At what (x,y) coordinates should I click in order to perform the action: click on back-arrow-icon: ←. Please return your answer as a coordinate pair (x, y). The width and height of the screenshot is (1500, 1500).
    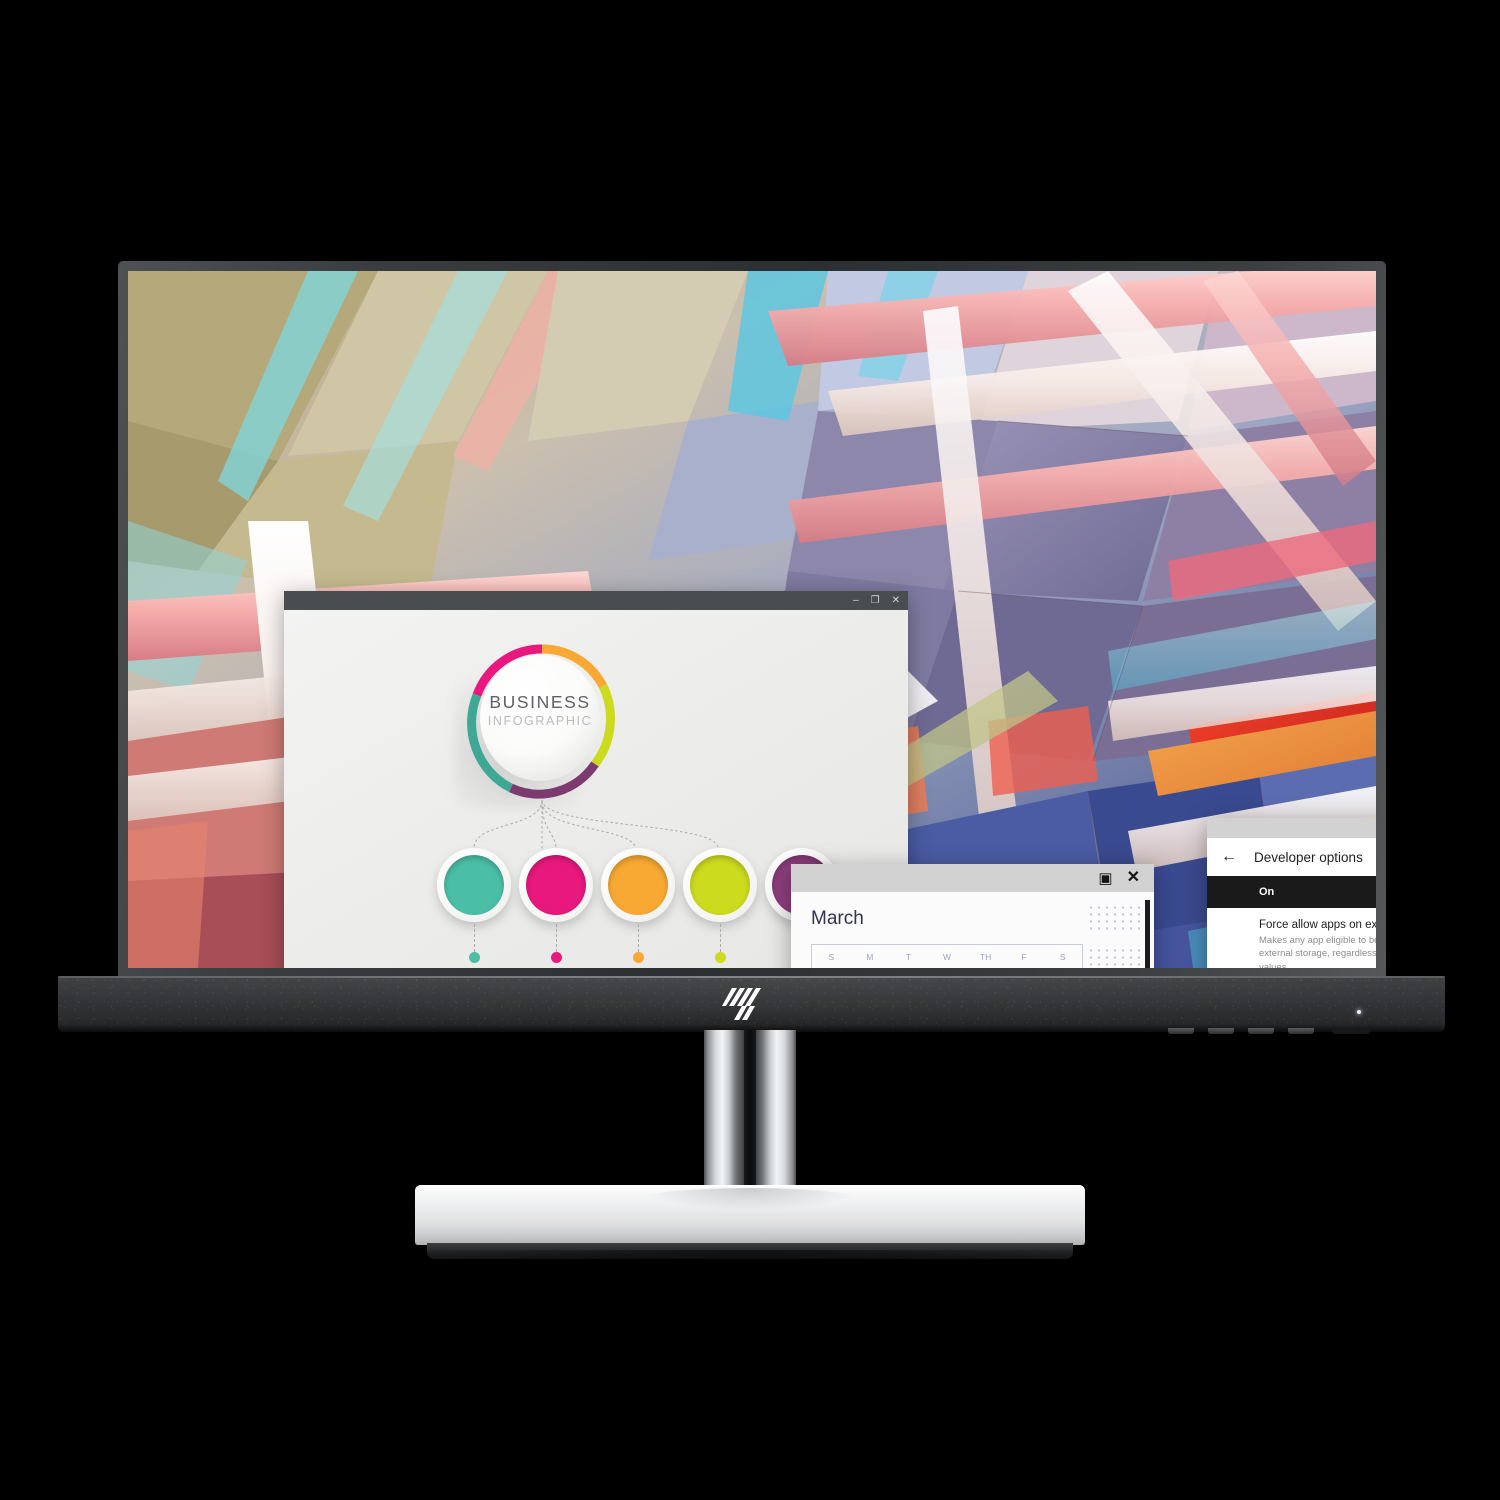
    Looking at the image, I should click on (1229, 857).